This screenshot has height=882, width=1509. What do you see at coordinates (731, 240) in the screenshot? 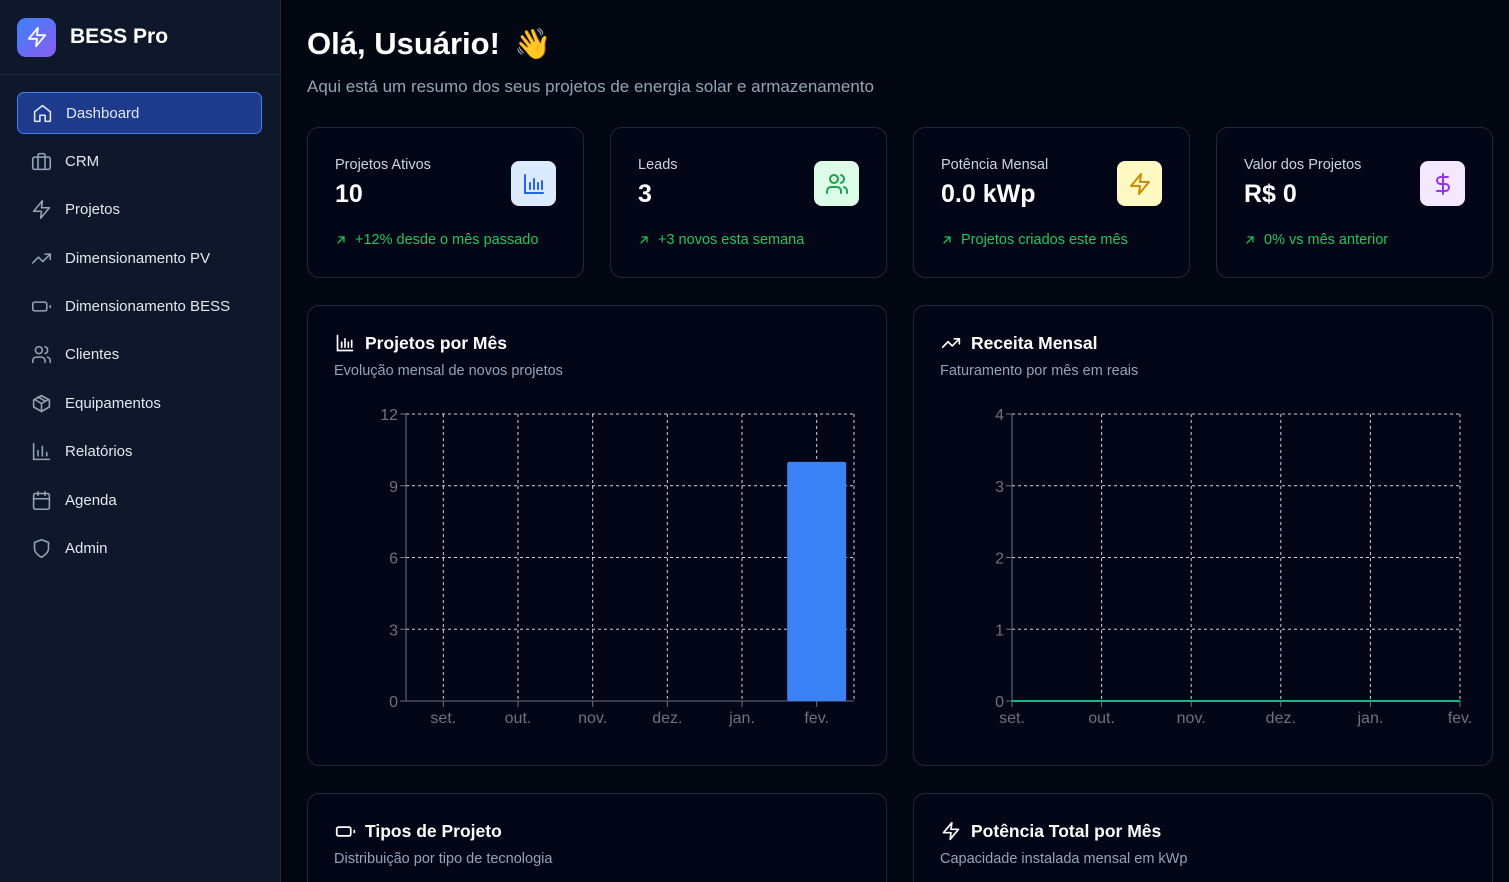
I see `stat-trend-text: +3 novos esta semana` at bounding box center [731, 240].